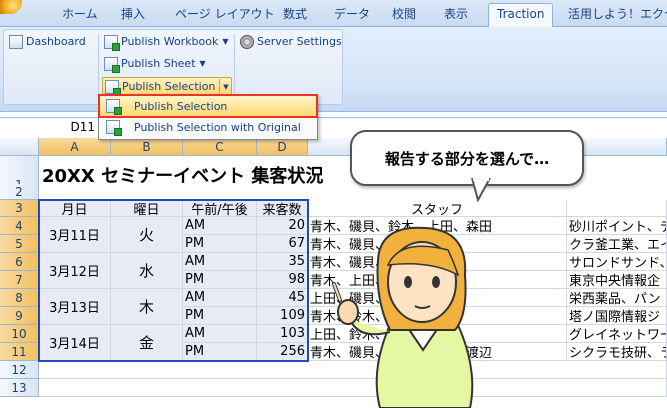 This screenshot has height=408, width=667. I want to click on tab-page-layout: ページ レイアウト, so click(225, 15).